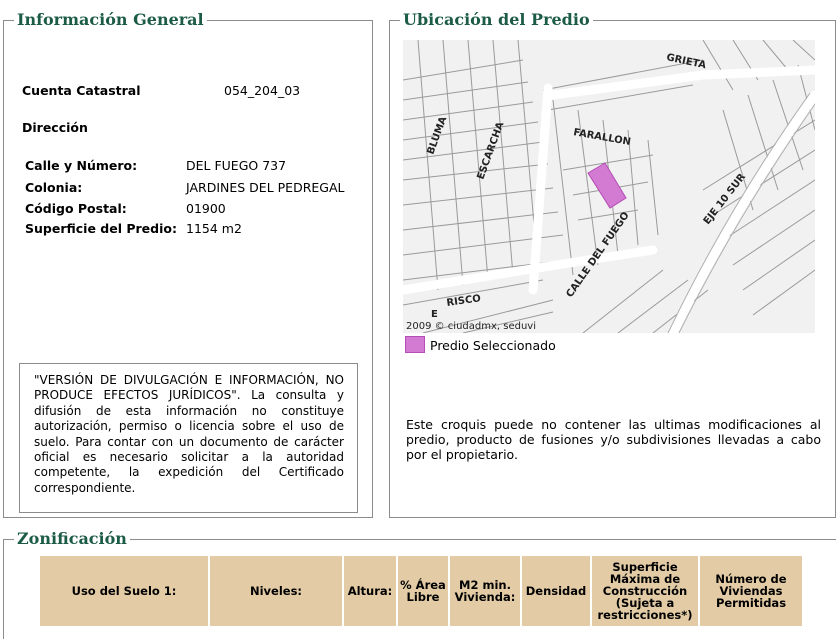 The width and height of the screenshot is (840, 639). Describe the element at coordinates (236, 165) in the screenshot. I see `calle-numero-value: DEL FUEGO 737` at that location.